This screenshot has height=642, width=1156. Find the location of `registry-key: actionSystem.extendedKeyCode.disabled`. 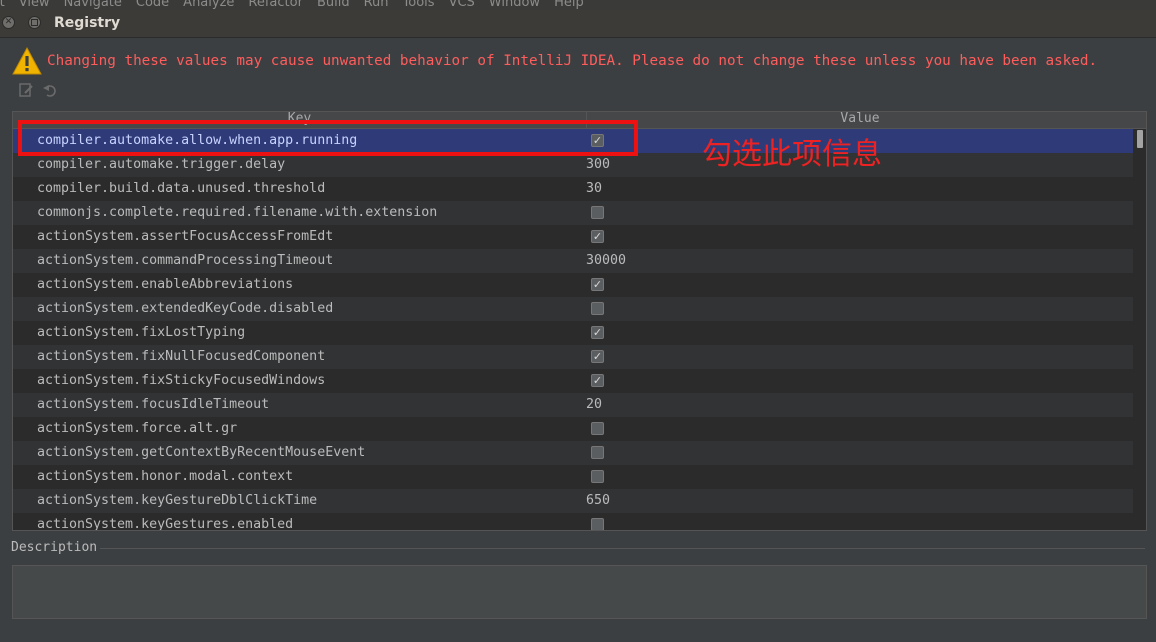

registry-key: actionSystem.extendedKeyCode.disabled is located at coordinates (185, 308).